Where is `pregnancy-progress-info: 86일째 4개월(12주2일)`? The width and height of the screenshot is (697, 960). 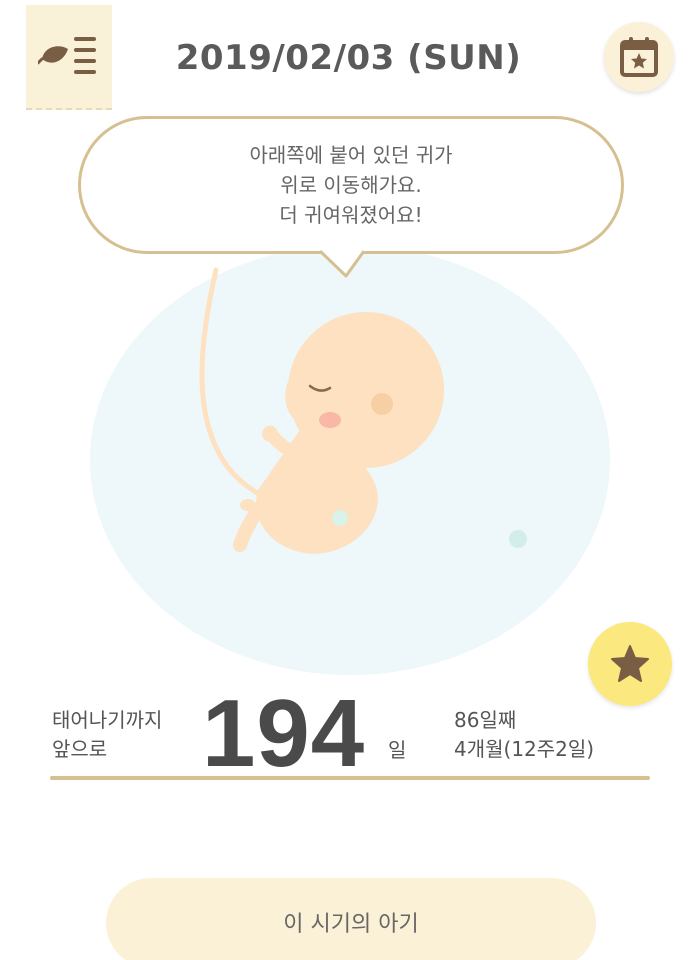 pregnancy-progress-info: 86일째 4개월(12주2일) is located at coordinates (524, 735).